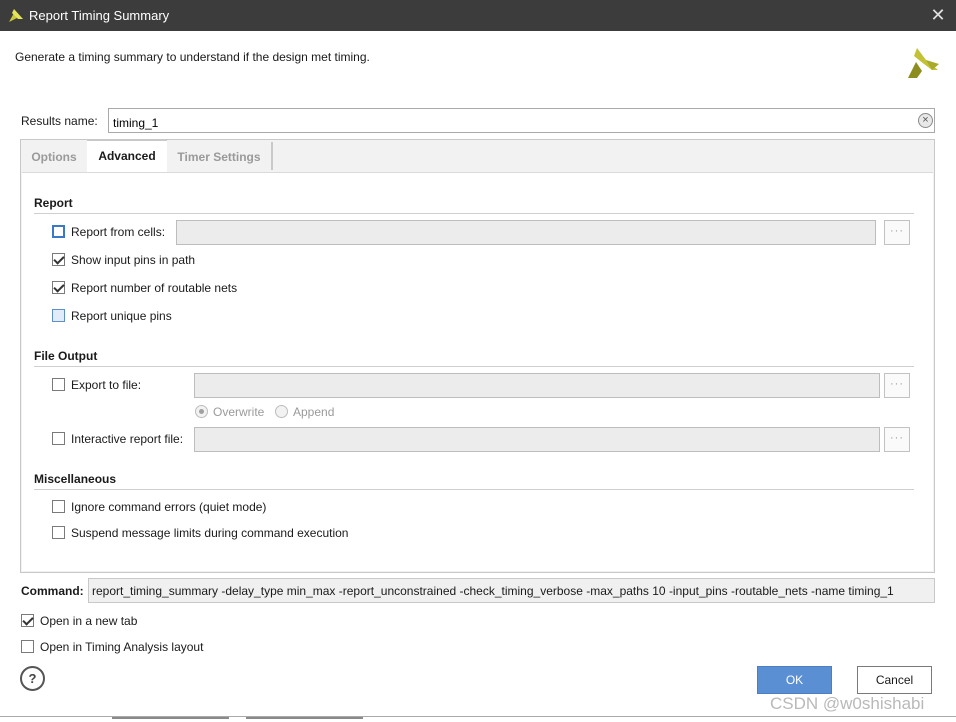 This screenshot has width=956, height=722. What do you see at coordinates (58, 384) in the screenshot?
I see `export-to-file-checkbox` at bounding box center [58, 384].